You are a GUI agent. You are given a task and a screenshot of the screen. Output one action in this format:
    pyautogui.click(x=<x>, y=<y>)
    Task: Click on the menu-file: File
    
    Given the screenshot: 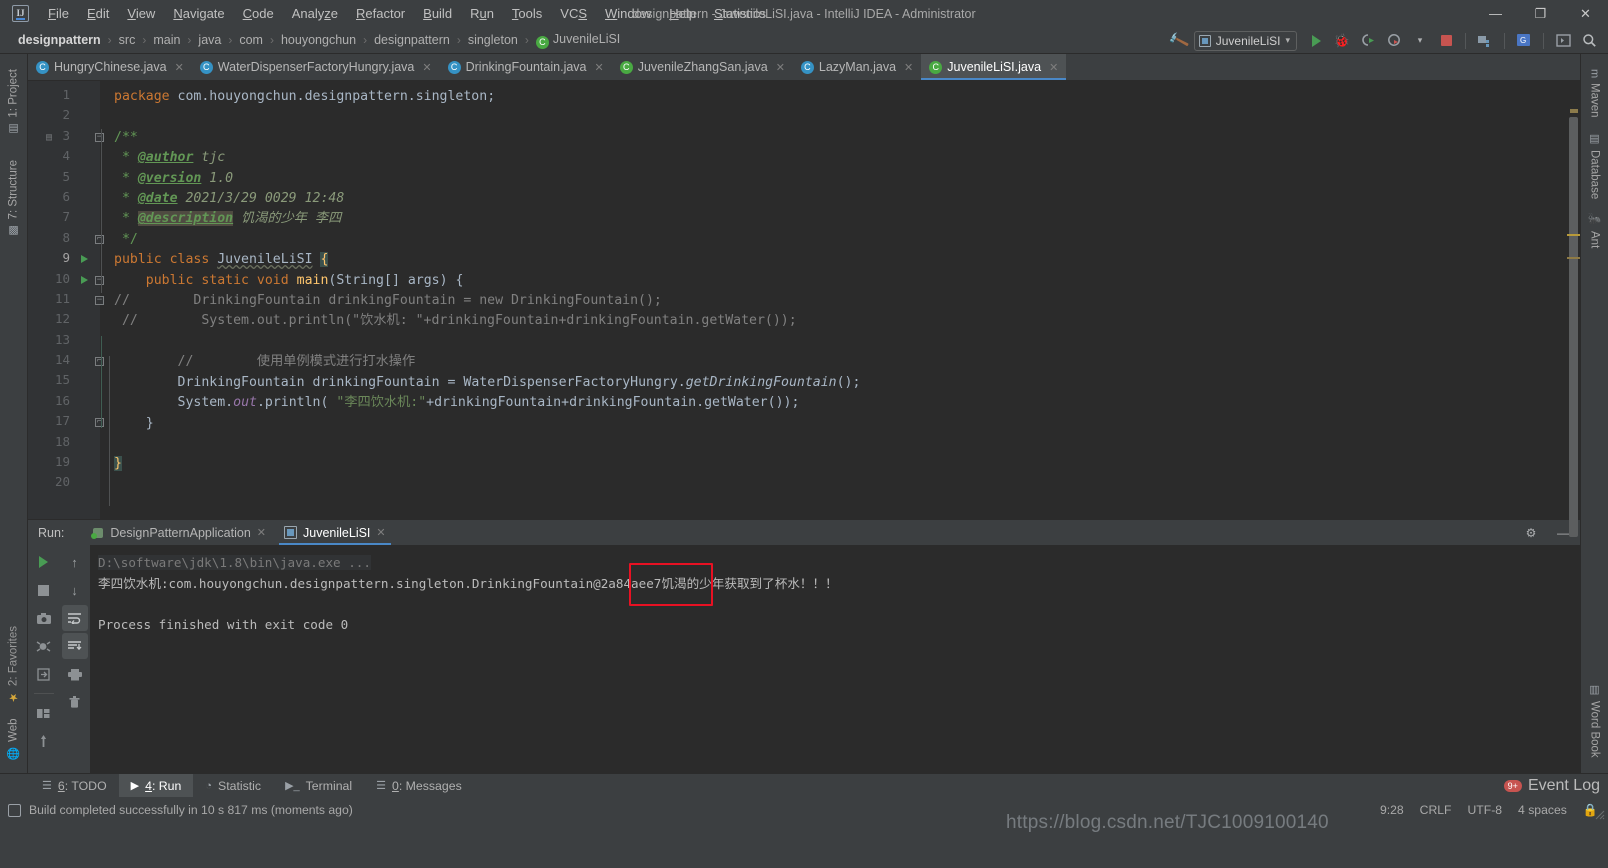 What is the action you would take?
    pyautogui.click(x=58, y=13)
    